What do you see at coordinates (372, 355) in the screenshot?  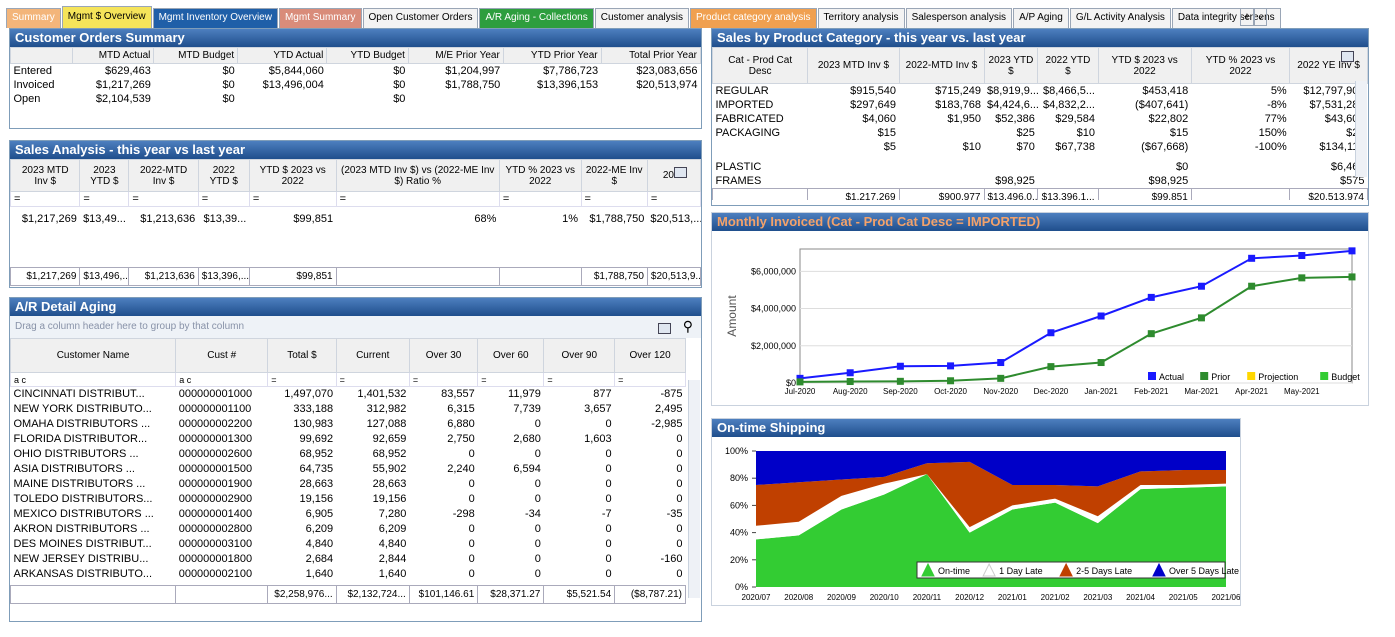 I see `column-header: Current` at bounding box center [372, 355].